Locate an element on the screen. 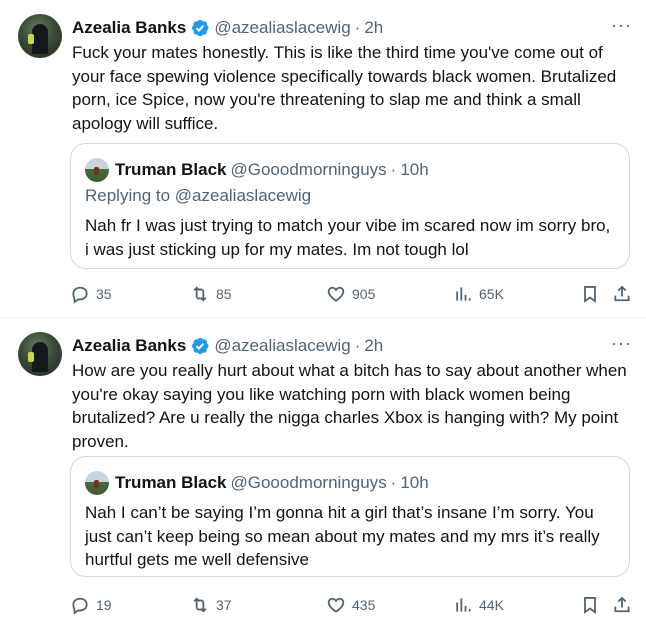  action-bar: 35 85 905 65K is located at coordinates (351, 296).